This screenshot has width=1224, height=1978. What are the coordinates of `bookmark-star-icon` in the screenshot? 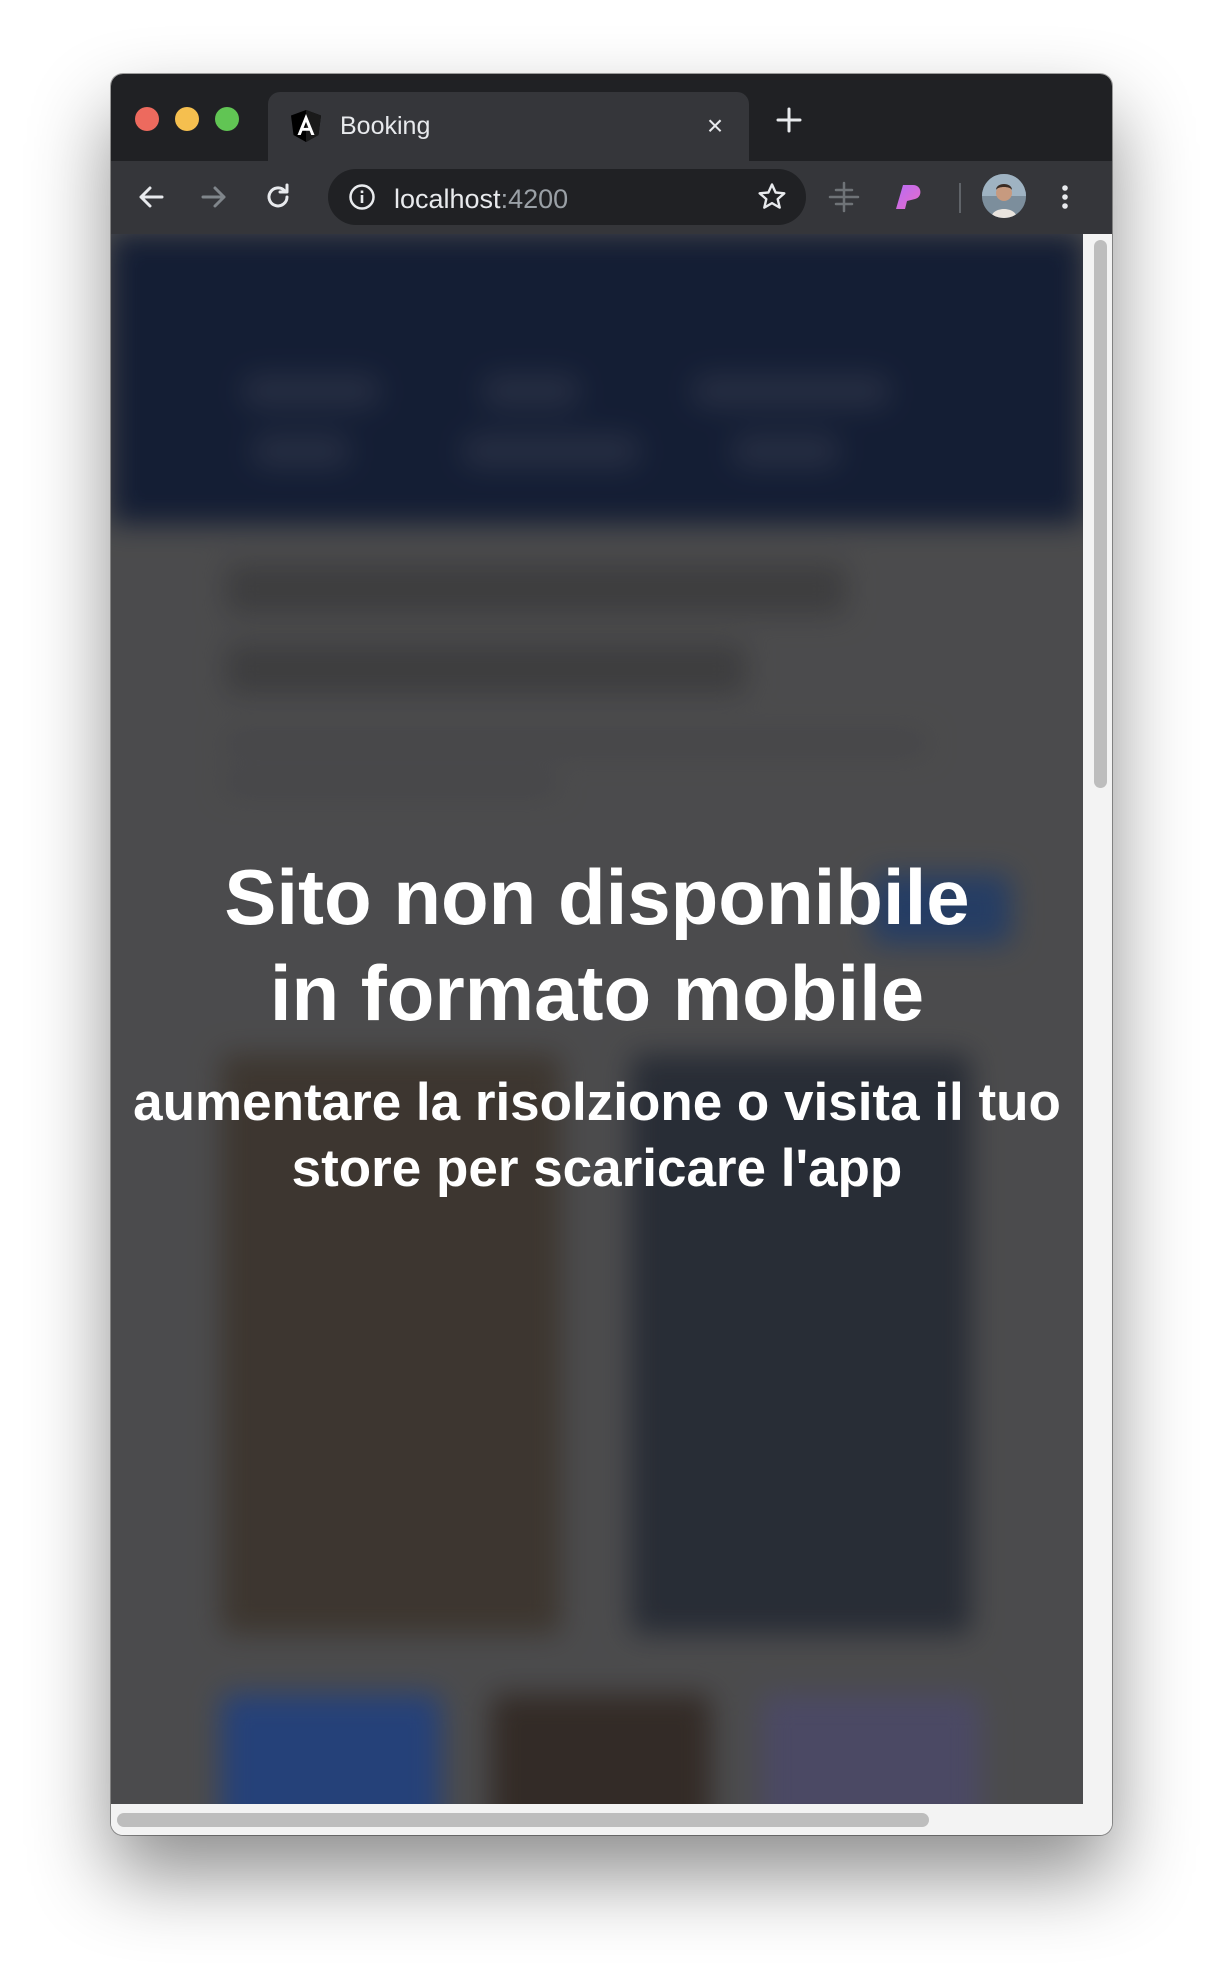 It's located at (772, 197).